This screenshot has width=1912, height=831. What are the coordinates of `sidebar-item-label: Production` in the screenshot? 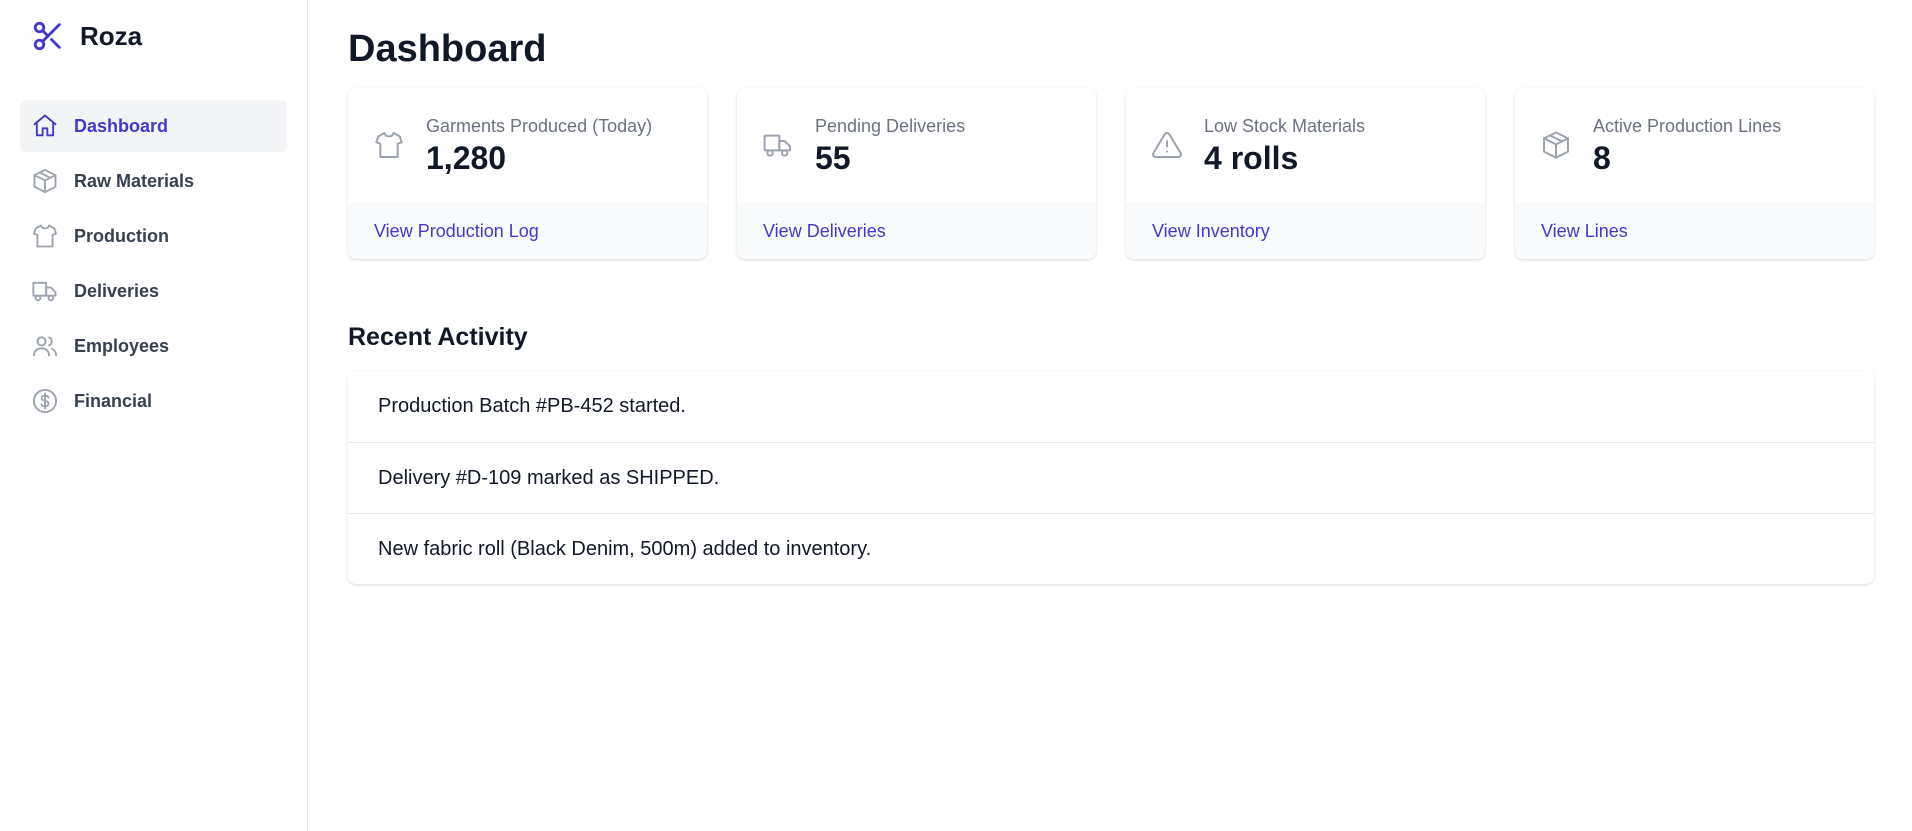 It's located at (121, 235).